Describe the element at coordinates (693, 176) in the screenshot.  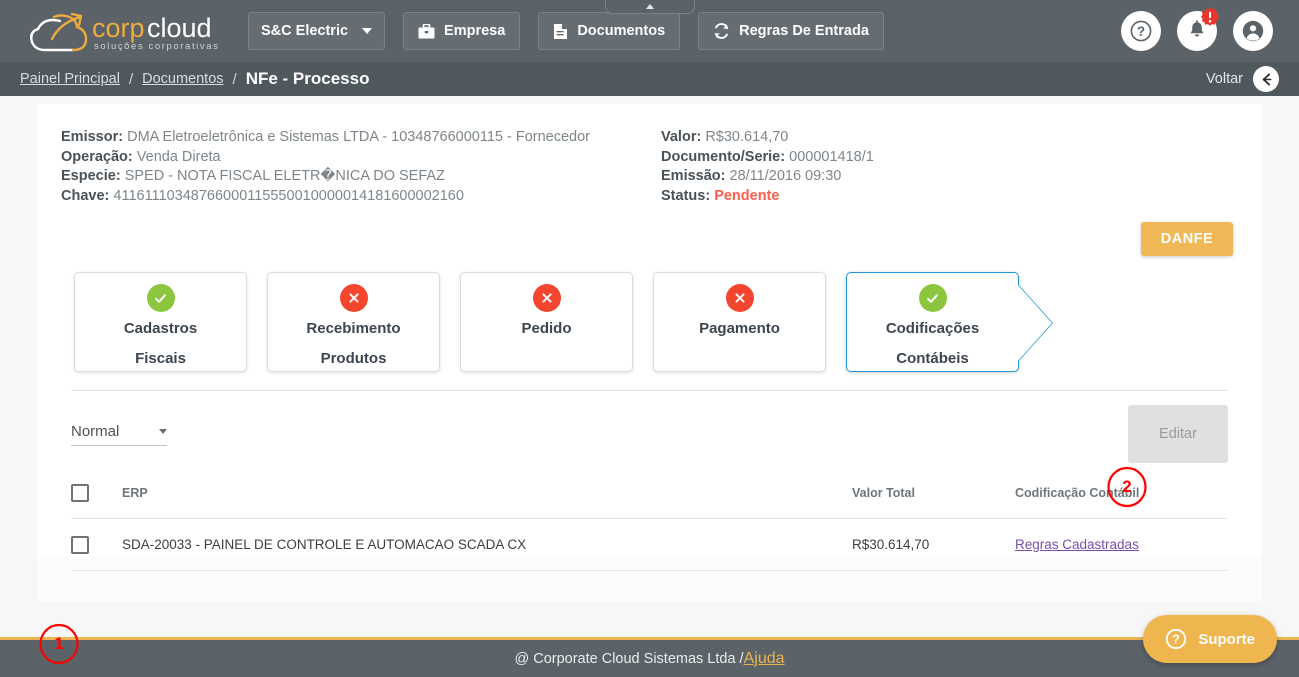
I see `info-label-emissao: Emissão:` at that location.